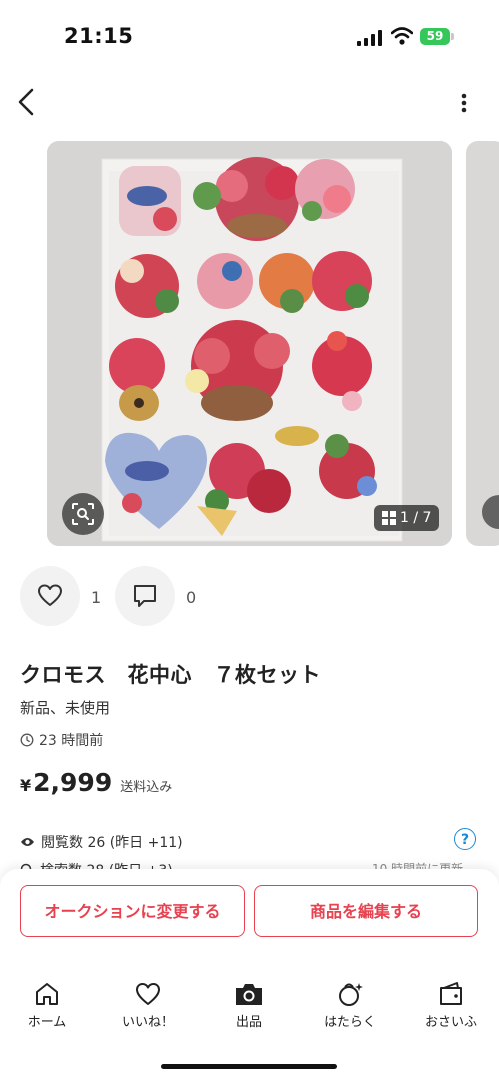 The image size is (499, 1080). What do you see at coordinates (71, 741) in the screenshot?
I see `posted-time-text: 23 時間前` at bounding box center [71, 741].